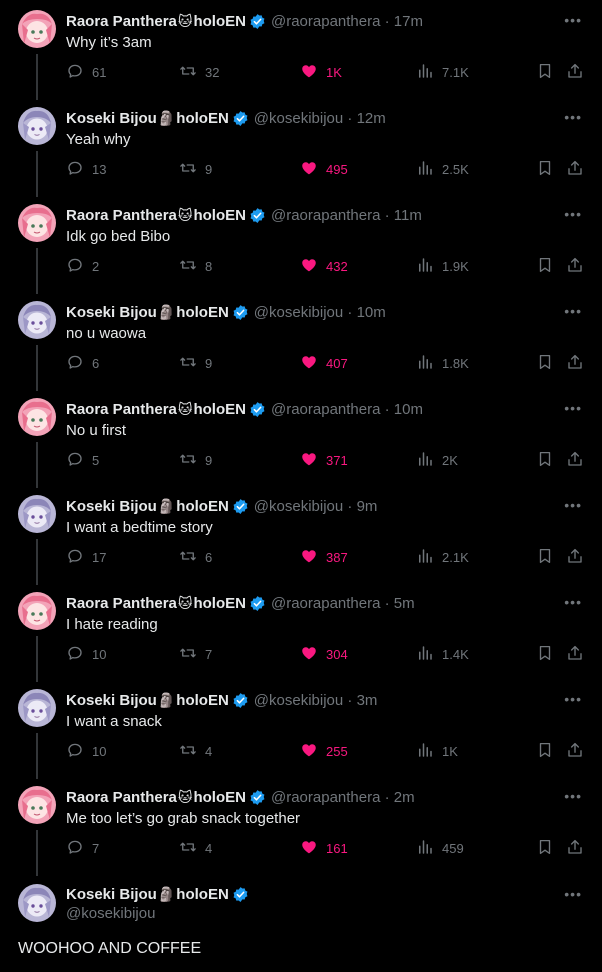  Describe the element at coordinates (82, 460) in the screenshot. I see `reply-button: 5` at that location.